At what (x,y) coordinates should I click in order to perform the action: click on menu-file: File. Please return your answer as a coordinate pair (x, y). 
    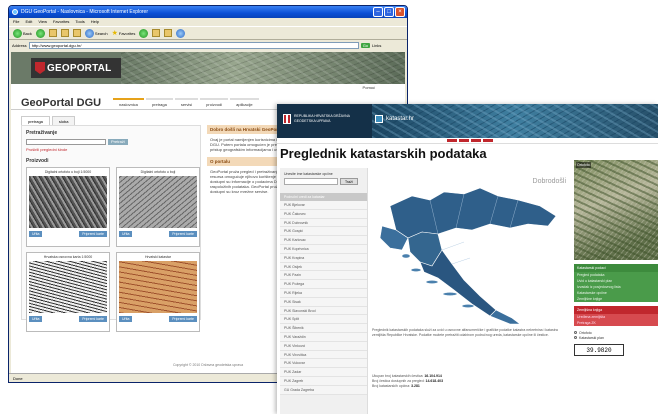
    Looking at the image, I should click on (16, 22).